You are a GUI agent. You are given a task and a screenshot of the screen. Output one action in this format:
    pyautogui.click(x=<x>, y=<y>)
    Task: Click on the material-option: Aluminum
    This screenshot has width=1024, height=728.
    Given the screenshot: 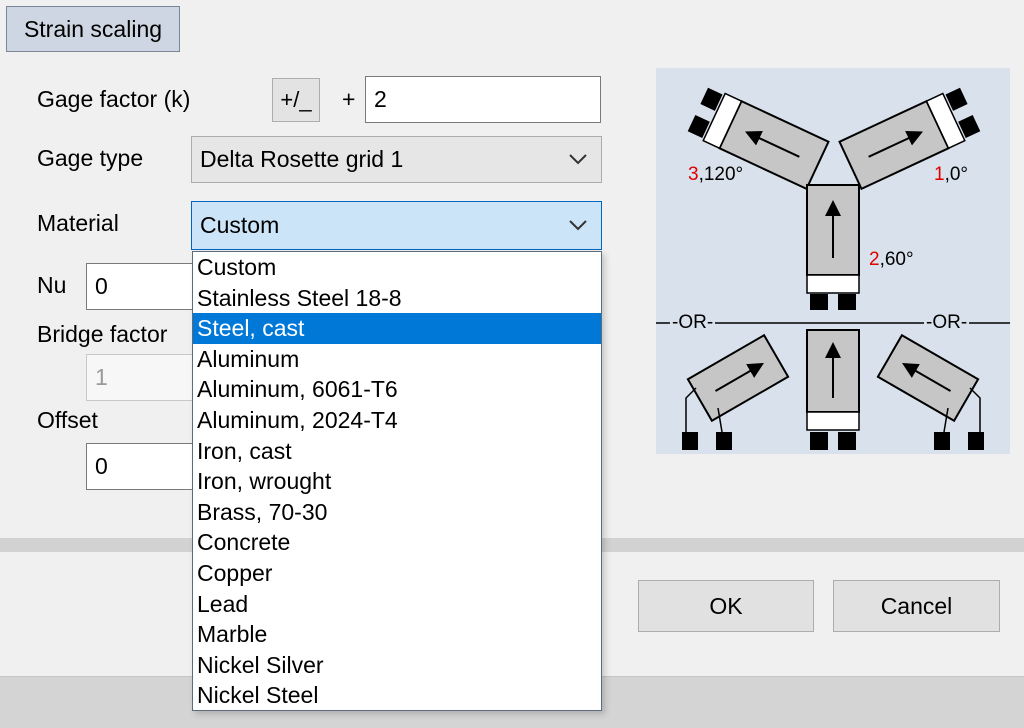 What is the action you would take?
    pyautogui.click(x=397, y=359)
    